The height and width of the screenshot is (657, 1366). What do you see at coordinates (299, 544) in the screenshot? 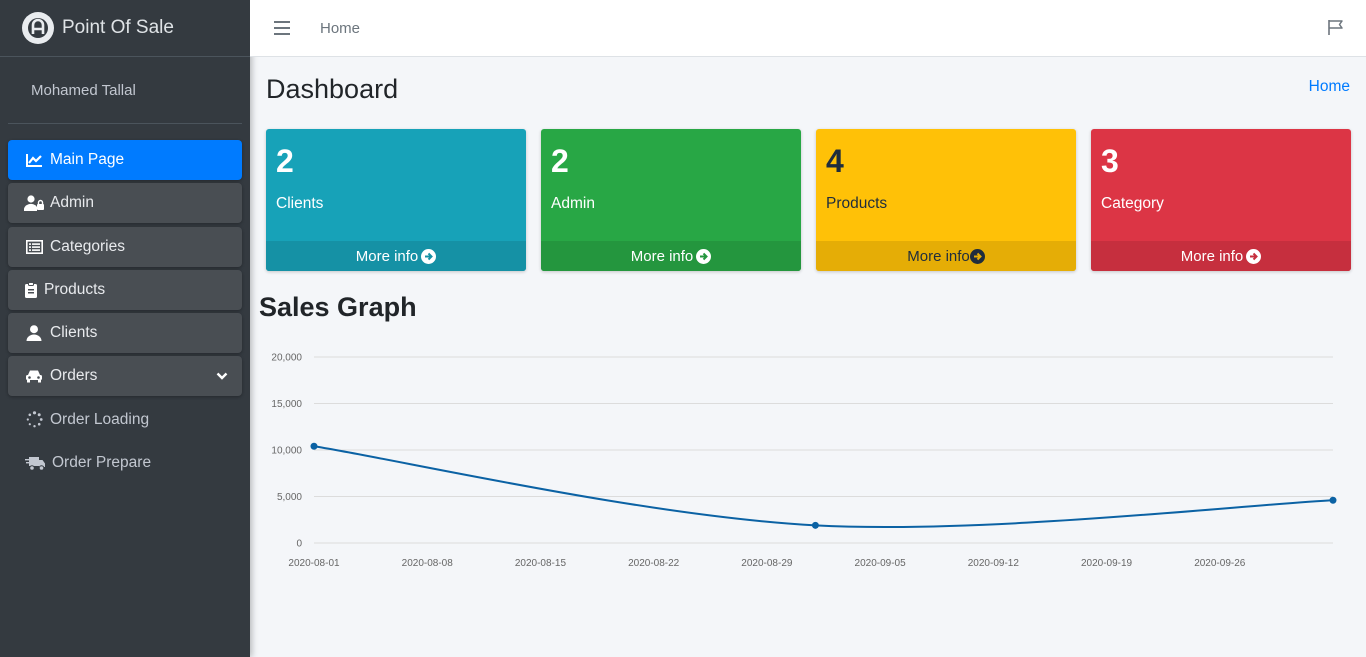
I see `y-tick-label: 0` at bounding box center [299, 544].